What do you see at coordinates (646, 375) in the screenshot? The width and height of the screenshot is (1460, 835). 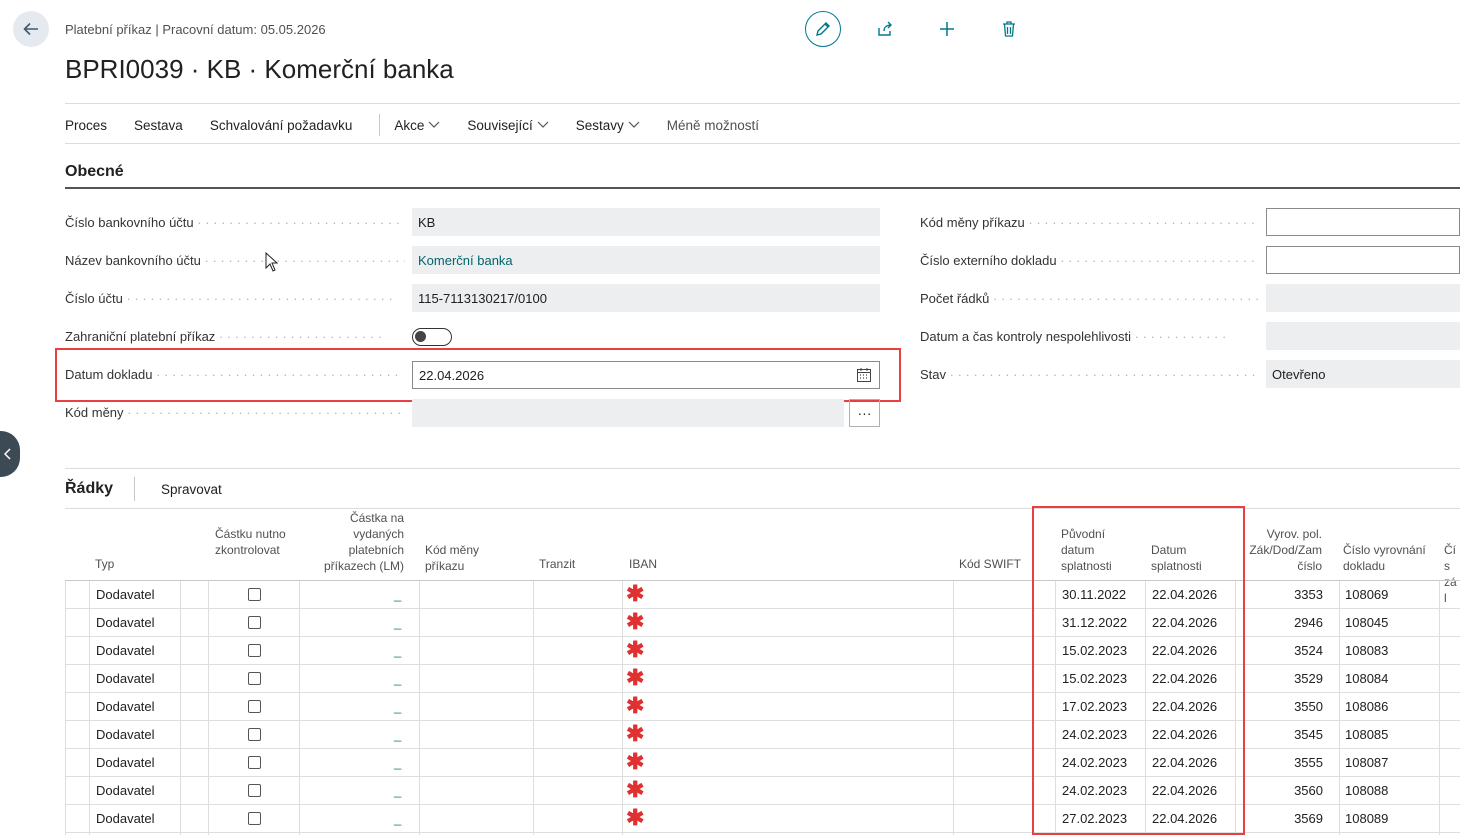 I see `document-date-input: 22.04.2026` at bounding box center [646, 375].